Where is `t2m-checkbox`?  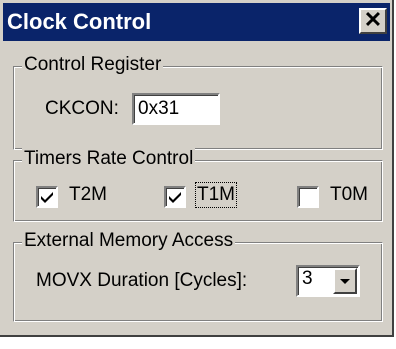
t2m-checkbox is located at coordinates (47, 197).